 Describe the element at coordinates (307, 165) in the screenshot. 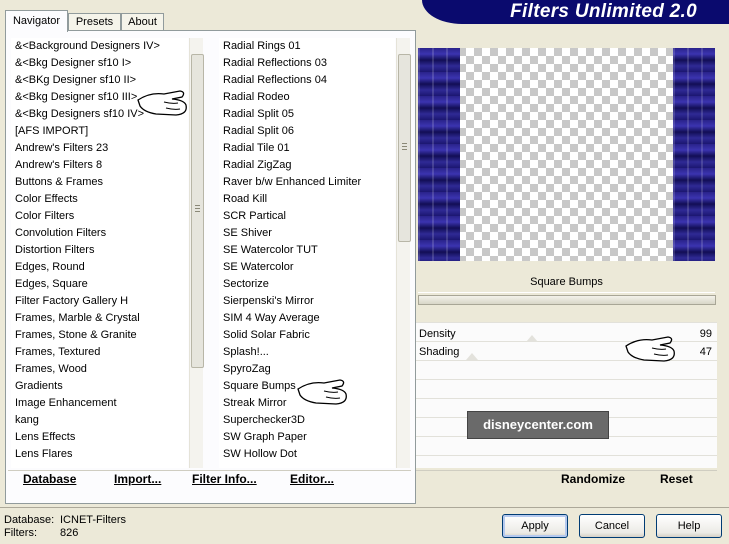

I see `filter-list-item: Radial ZigZag` at that location.